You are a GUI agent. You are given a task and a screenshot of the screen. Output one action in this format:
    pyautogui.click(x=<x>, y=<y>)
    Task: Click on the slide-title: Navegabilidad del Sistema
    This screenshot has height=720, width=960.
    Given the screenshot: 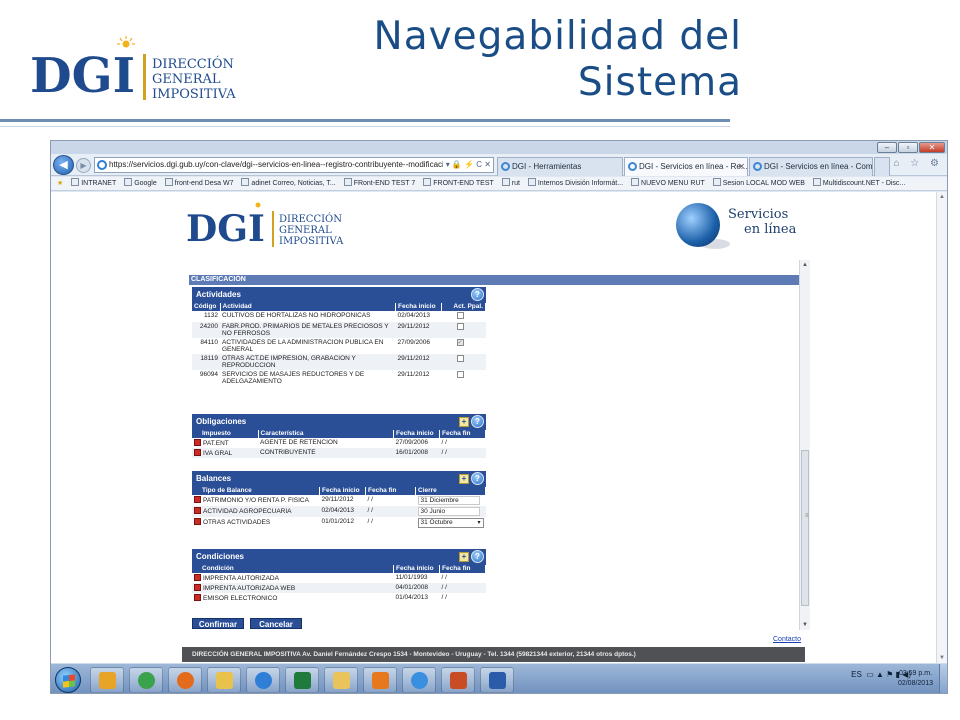 What is the action you would take?
    pyautogui.click(x=558, y=60)
    